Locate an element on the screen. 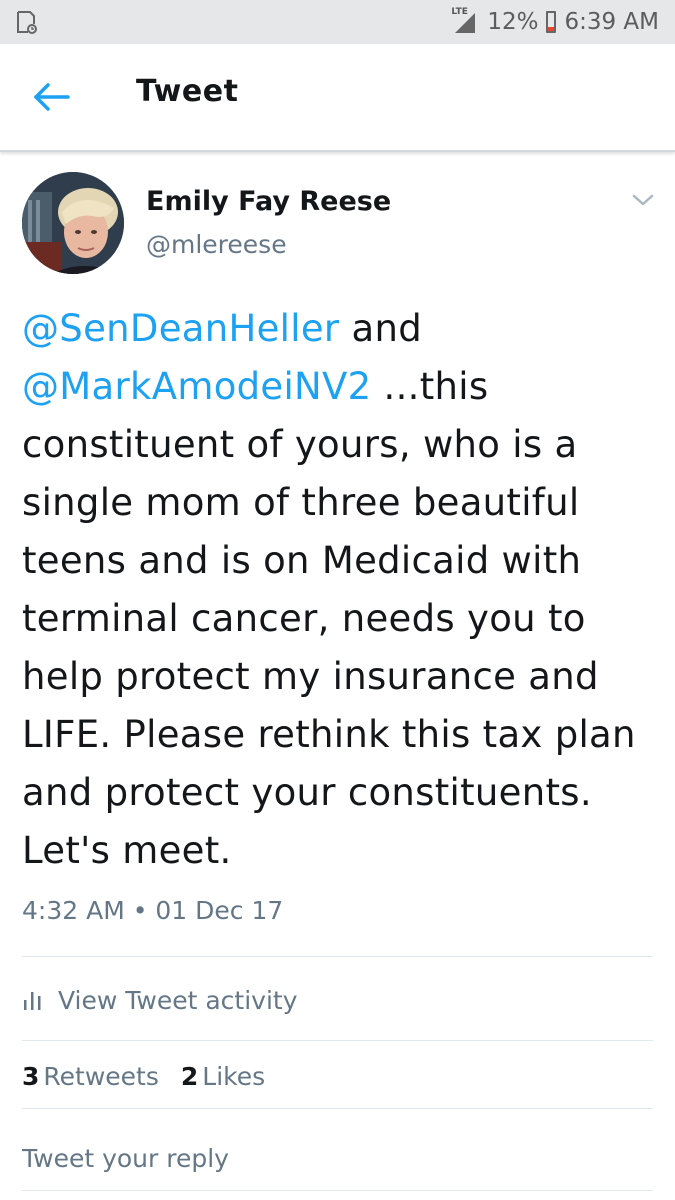 The width and height of the screenshot is (675, 1200). view-tweet-activity-button: View Tweet activity is located at coordinates (160, 1000).